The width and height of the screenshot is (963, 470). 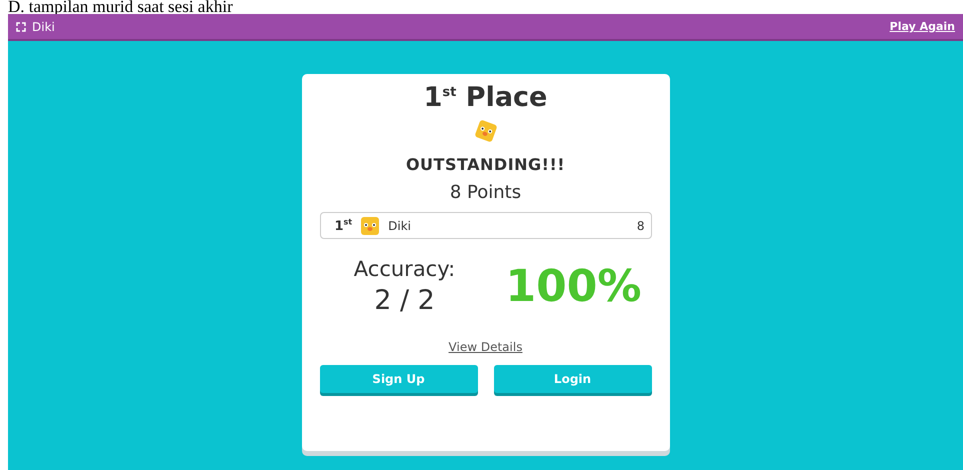 I want to click on place-title: 1$^{st}$ Place, so click(x=486, y=97).